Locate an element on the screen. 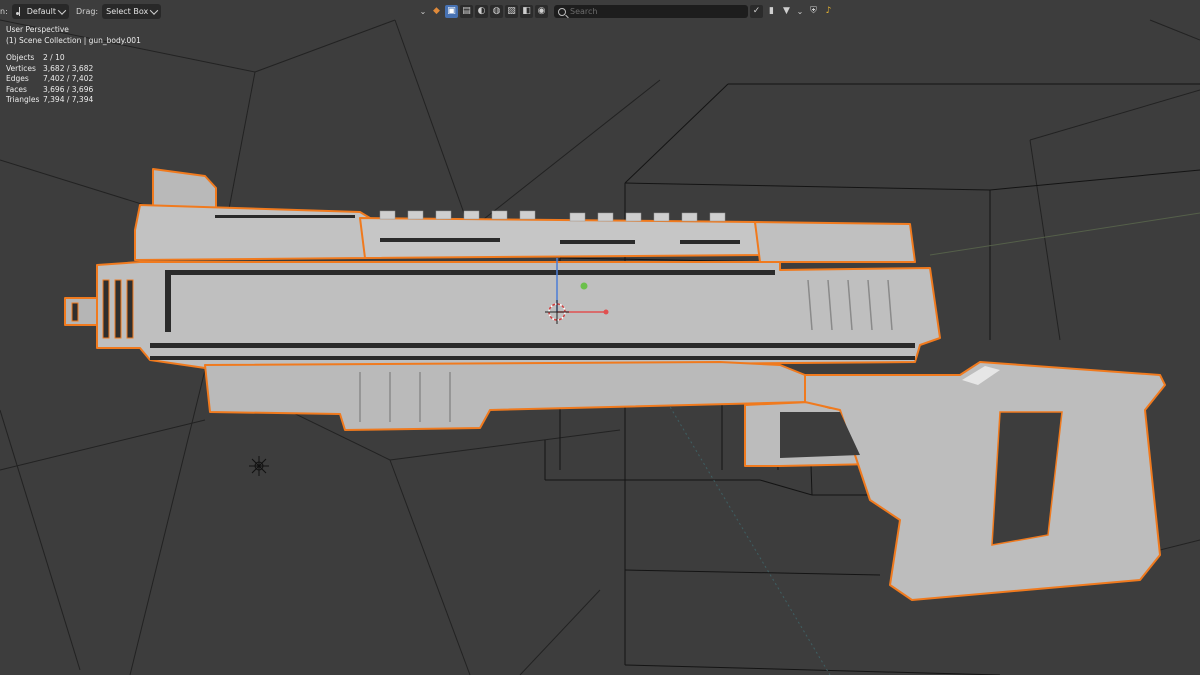  filter-icon: ▼ is located at coordinates (786, 11).